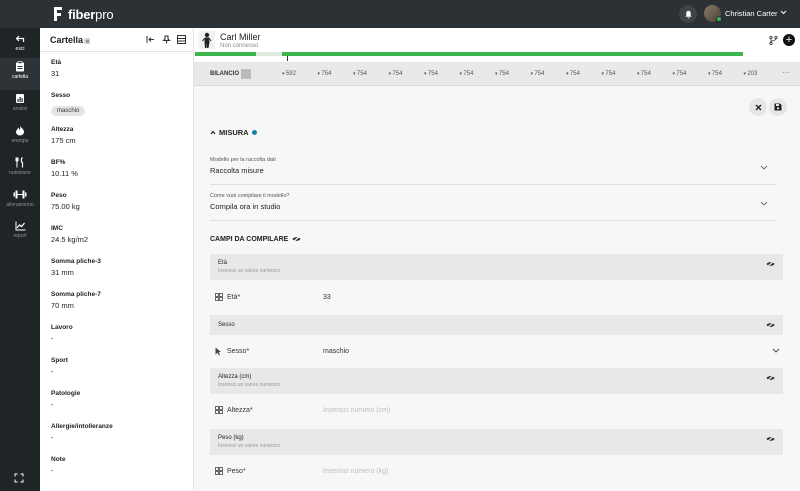 This screenshot has height=491, width=800. Describe the element at coordinates (20, 194) in the screenshot. I see `dumbbell-icon` at that location.